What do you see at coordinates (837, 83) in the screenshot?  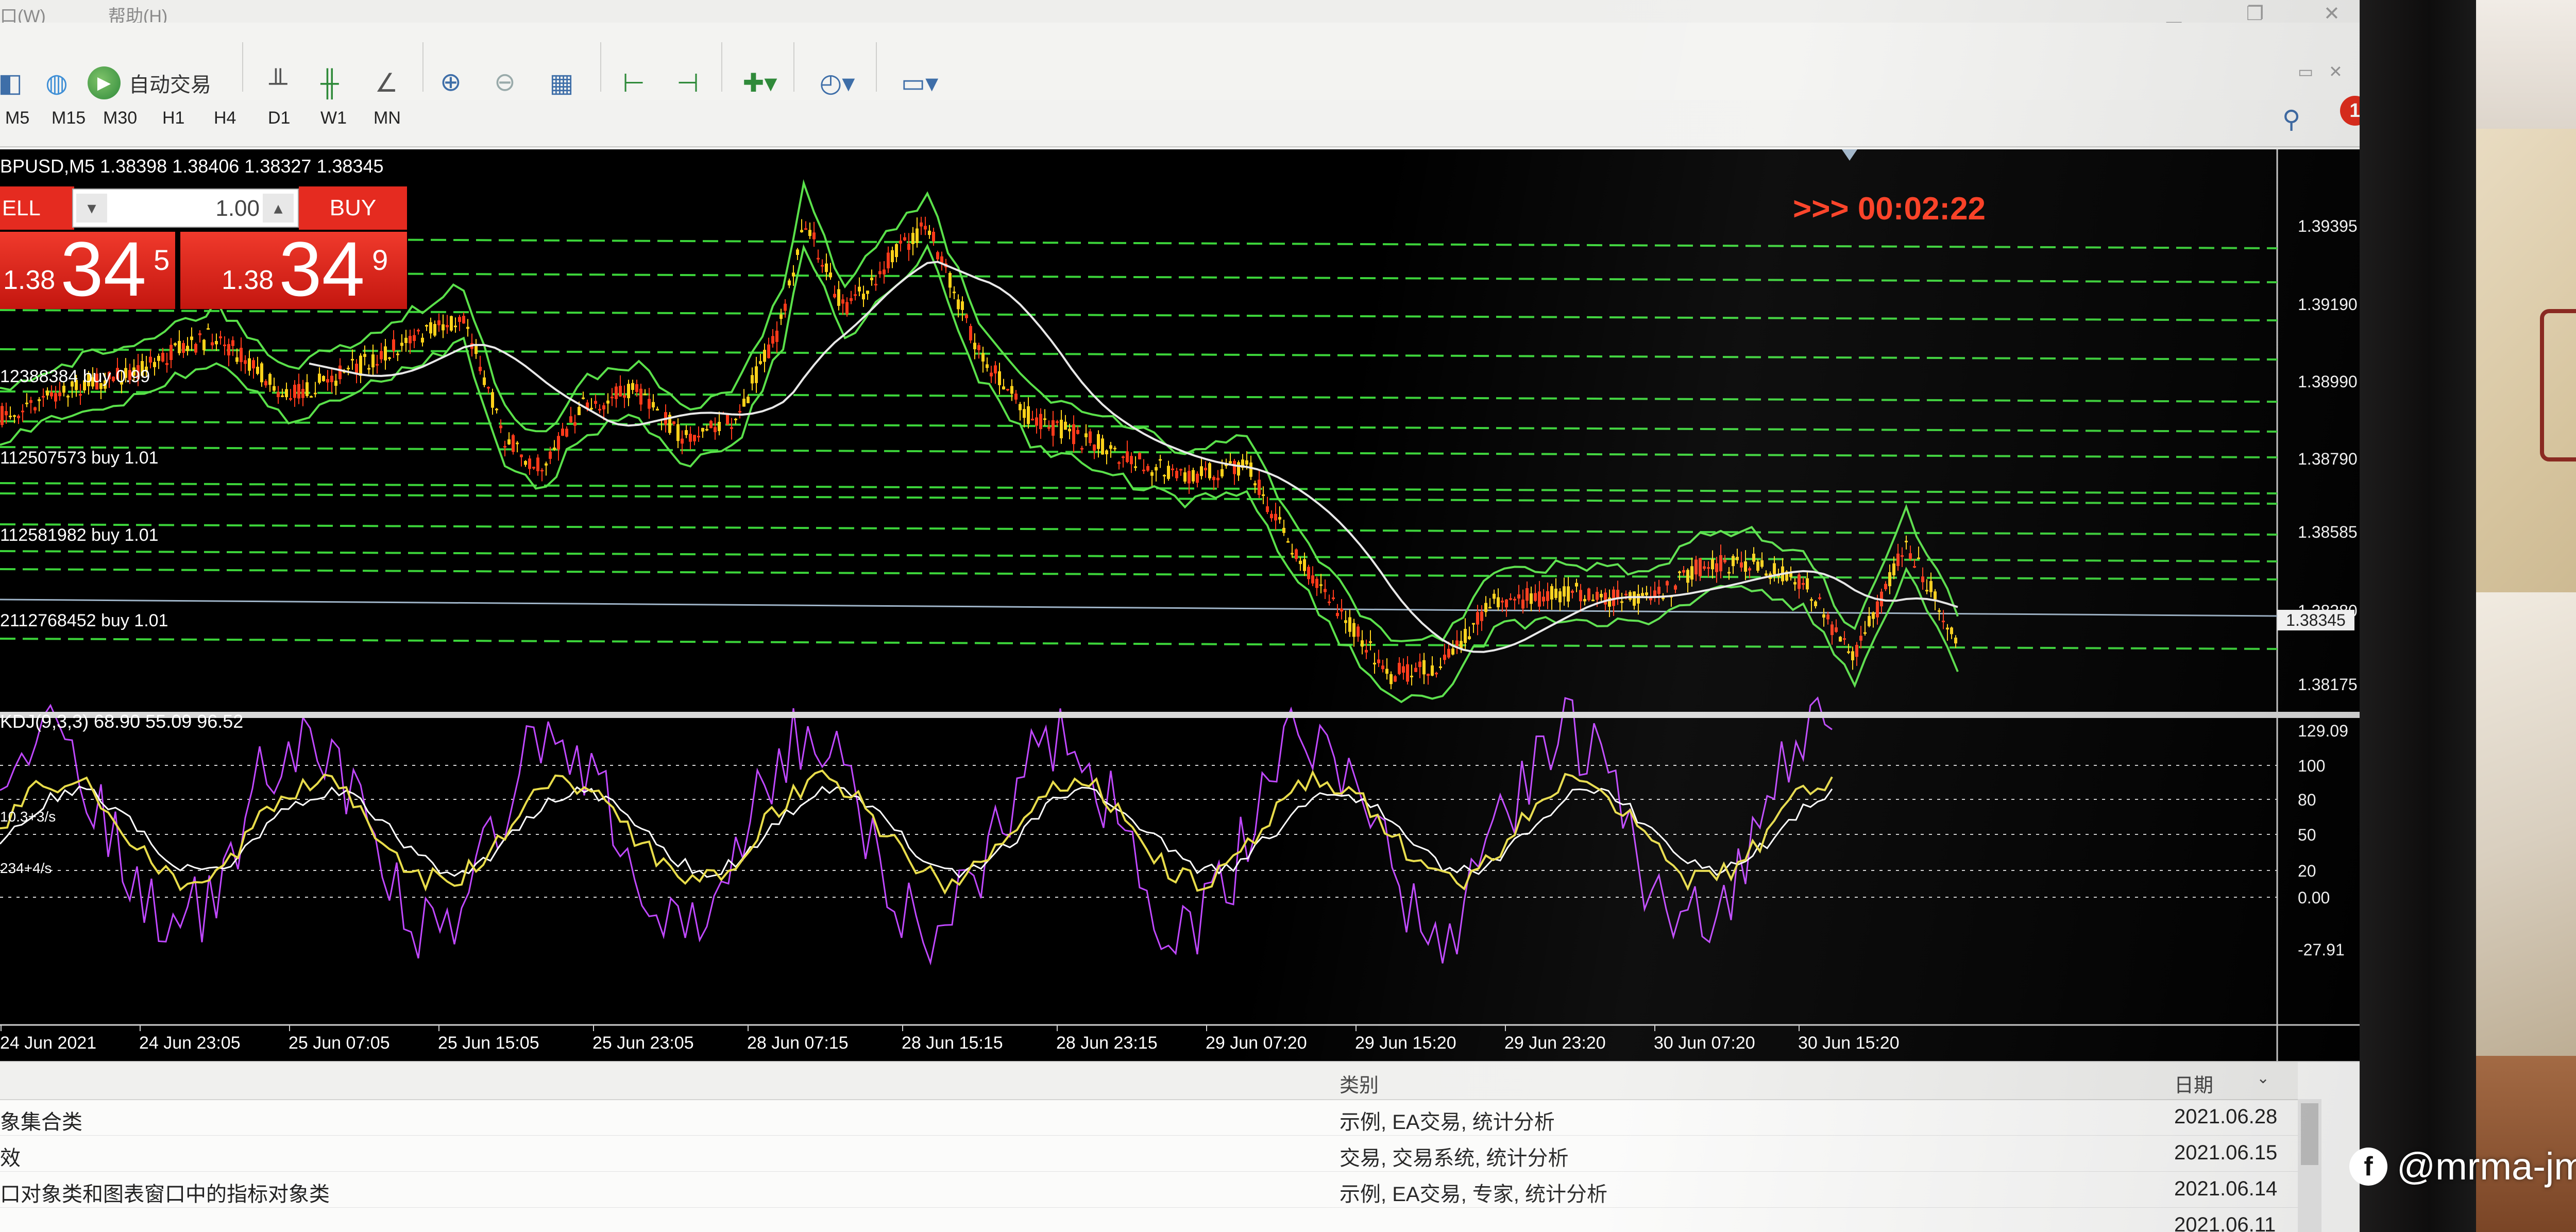 I see `periods-clock-icon: ◴▾` at bounding box center [837, 83].